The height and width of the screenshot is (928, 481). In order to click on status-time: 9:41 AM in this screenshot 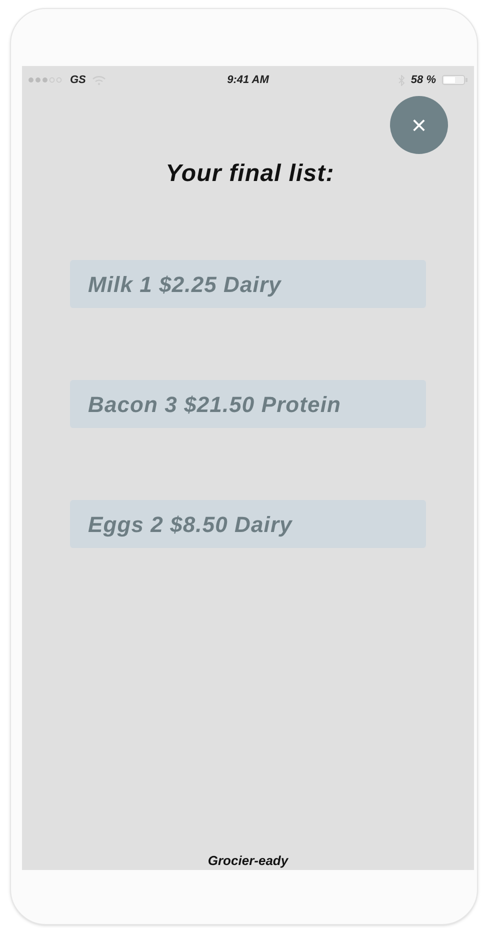, I will do `click(248, 80)`.